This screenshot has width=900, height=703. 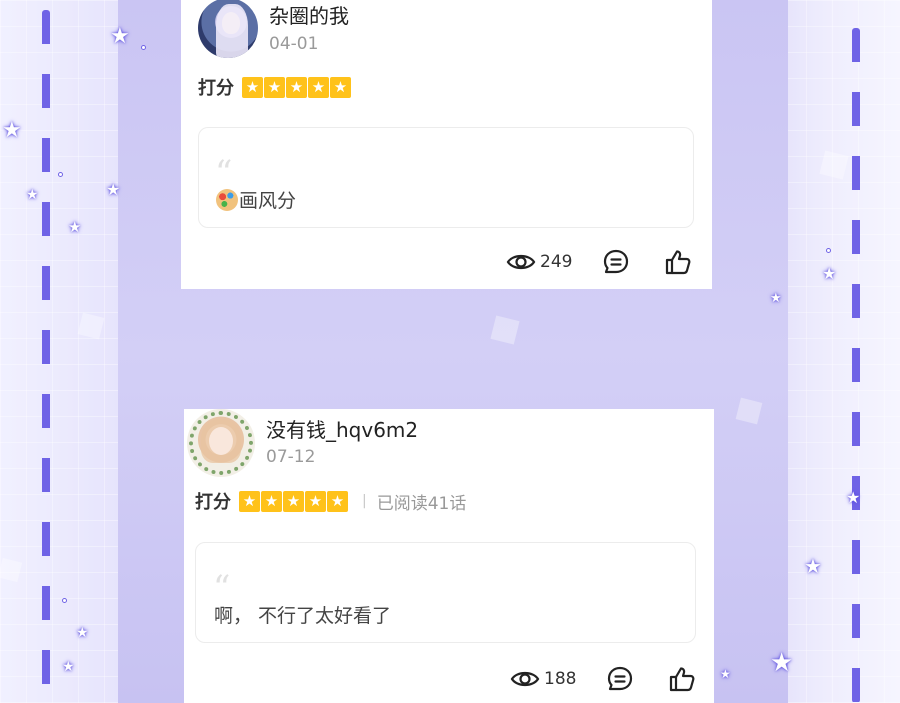 I want to click on comment-date: 07-12, so click(x=291, y=457).